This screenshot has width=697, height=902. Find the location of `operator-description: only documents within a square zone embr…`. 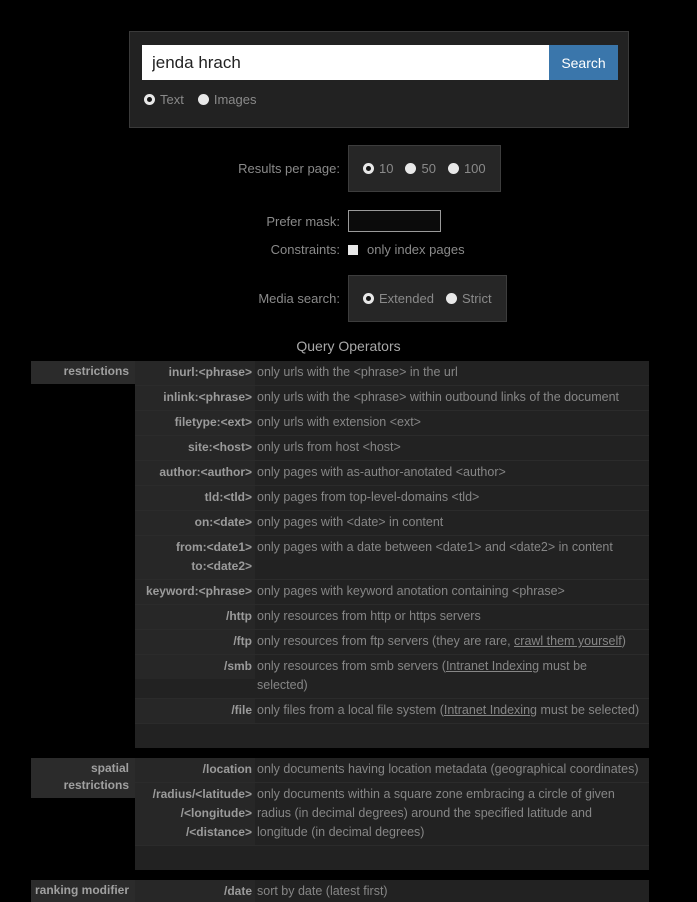

operator-description: only documents within a square zone embr… is located at coordinates (436, 813).